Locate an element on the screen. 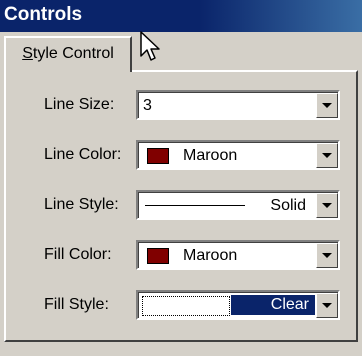 Image resolution: width=362 pixels, height=356 pixels. line-color-row: Line Color: Maroon is located at coordinates (181, 155).